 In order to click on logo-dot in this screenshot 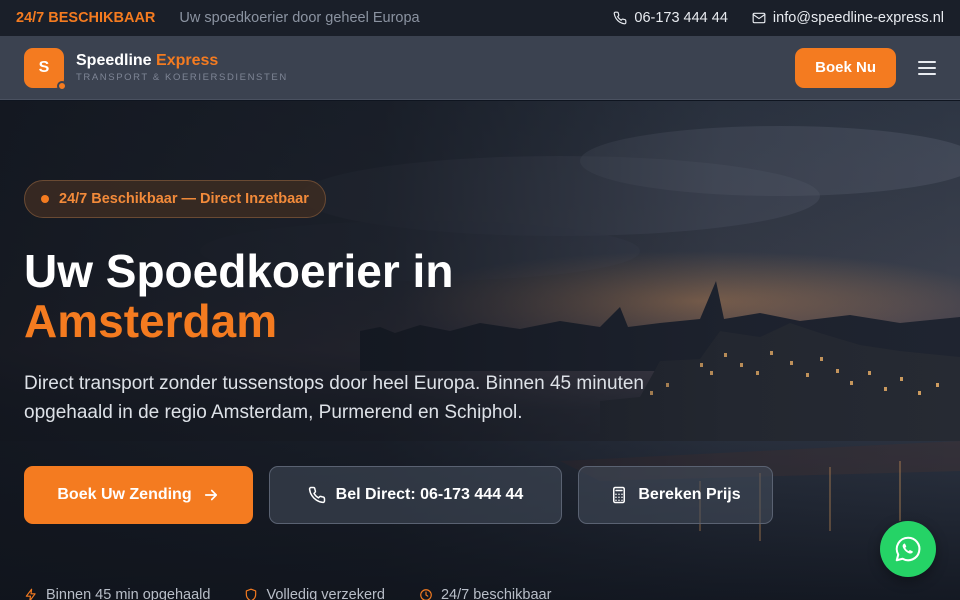, I will do `click(62, 85)`.